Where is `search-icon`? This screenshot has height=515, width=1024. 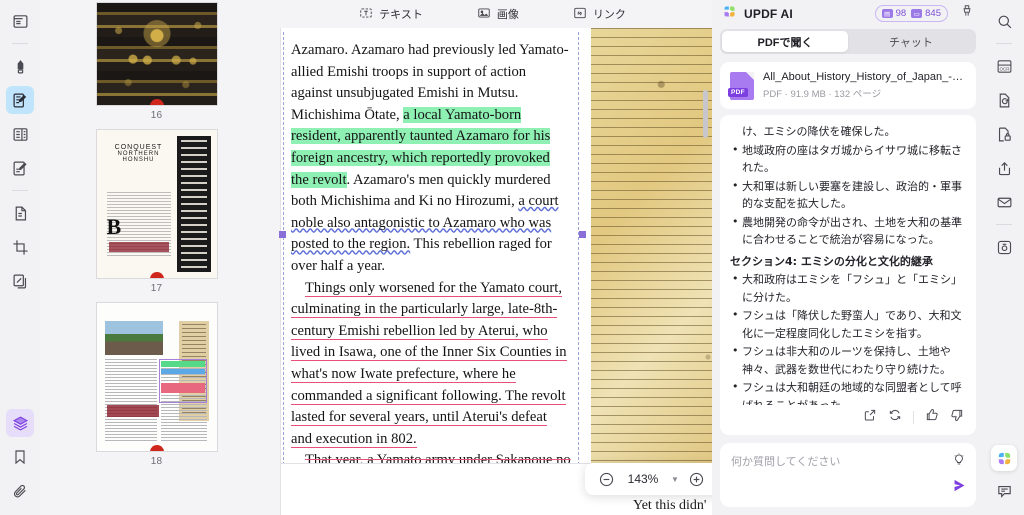 search-icon is located at coordinates (1004, 21).